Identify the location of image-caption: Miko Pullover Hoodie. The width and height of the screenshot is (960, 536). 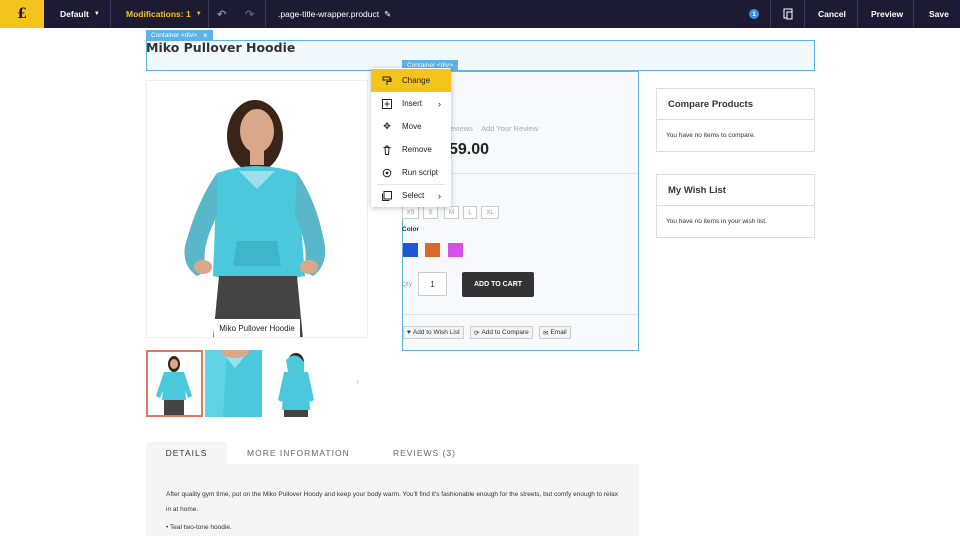
(257, 328).